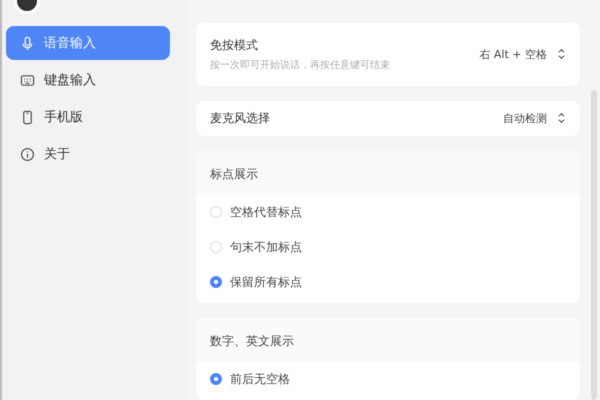 The width and height of the screenshot is (600, 400). Describe the element at coordinates (27, 154) in the screenshot. I see `info-icon` at that location.